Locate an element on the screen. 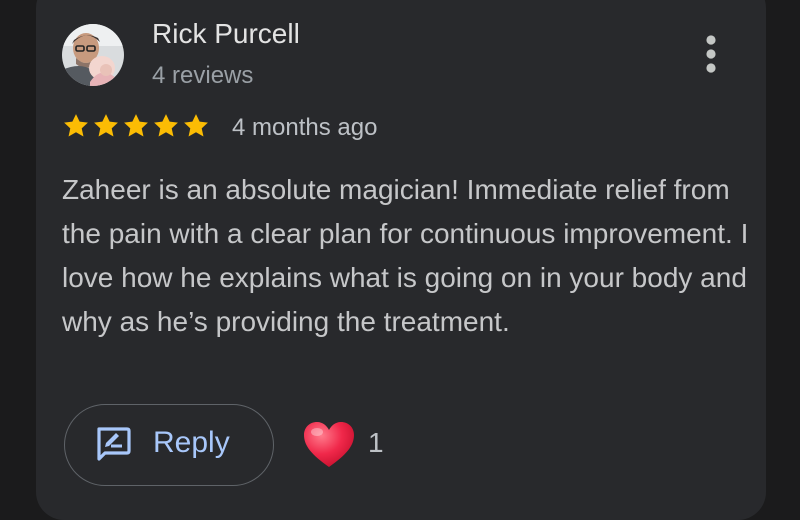 The height and width of the screenshot is (520, 800). reviewer-name: Rick Purcell is located at coordinates (226, 34).